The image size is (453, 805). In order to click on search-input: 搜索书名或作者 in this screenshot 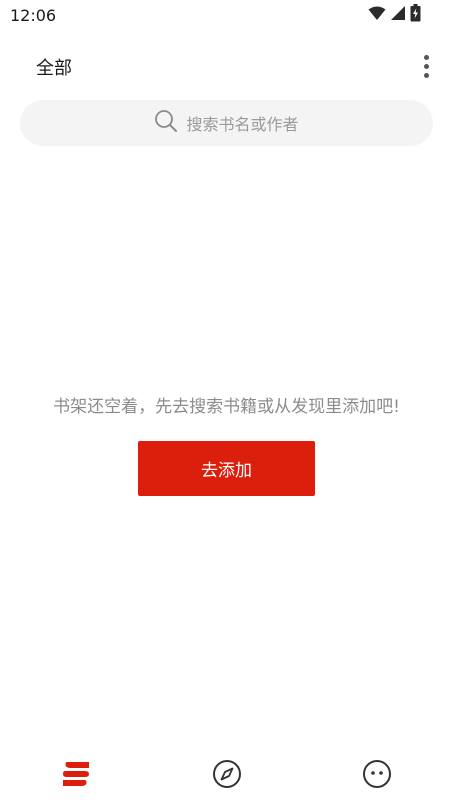, I will do `click(226, 123)`.